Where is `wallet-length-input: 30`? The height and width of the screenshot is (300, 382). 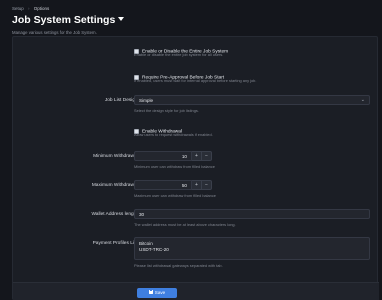 wallet-length-input: 30 is located at coordinates (252, 214).